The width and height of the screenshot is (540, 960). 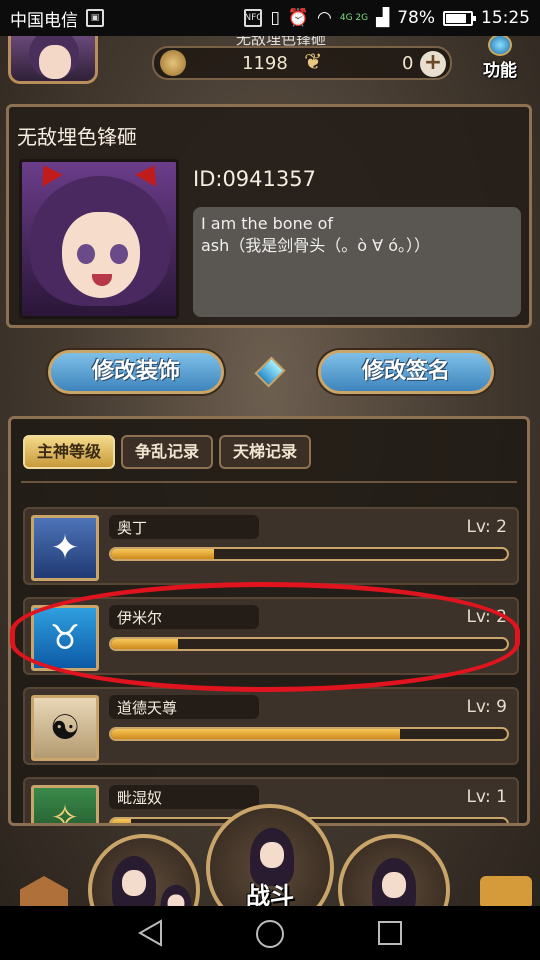 What do you see at coordinates (119, 254) in the screenshot?
I see `portrait-eye-right` at bounding box center [119, 254].